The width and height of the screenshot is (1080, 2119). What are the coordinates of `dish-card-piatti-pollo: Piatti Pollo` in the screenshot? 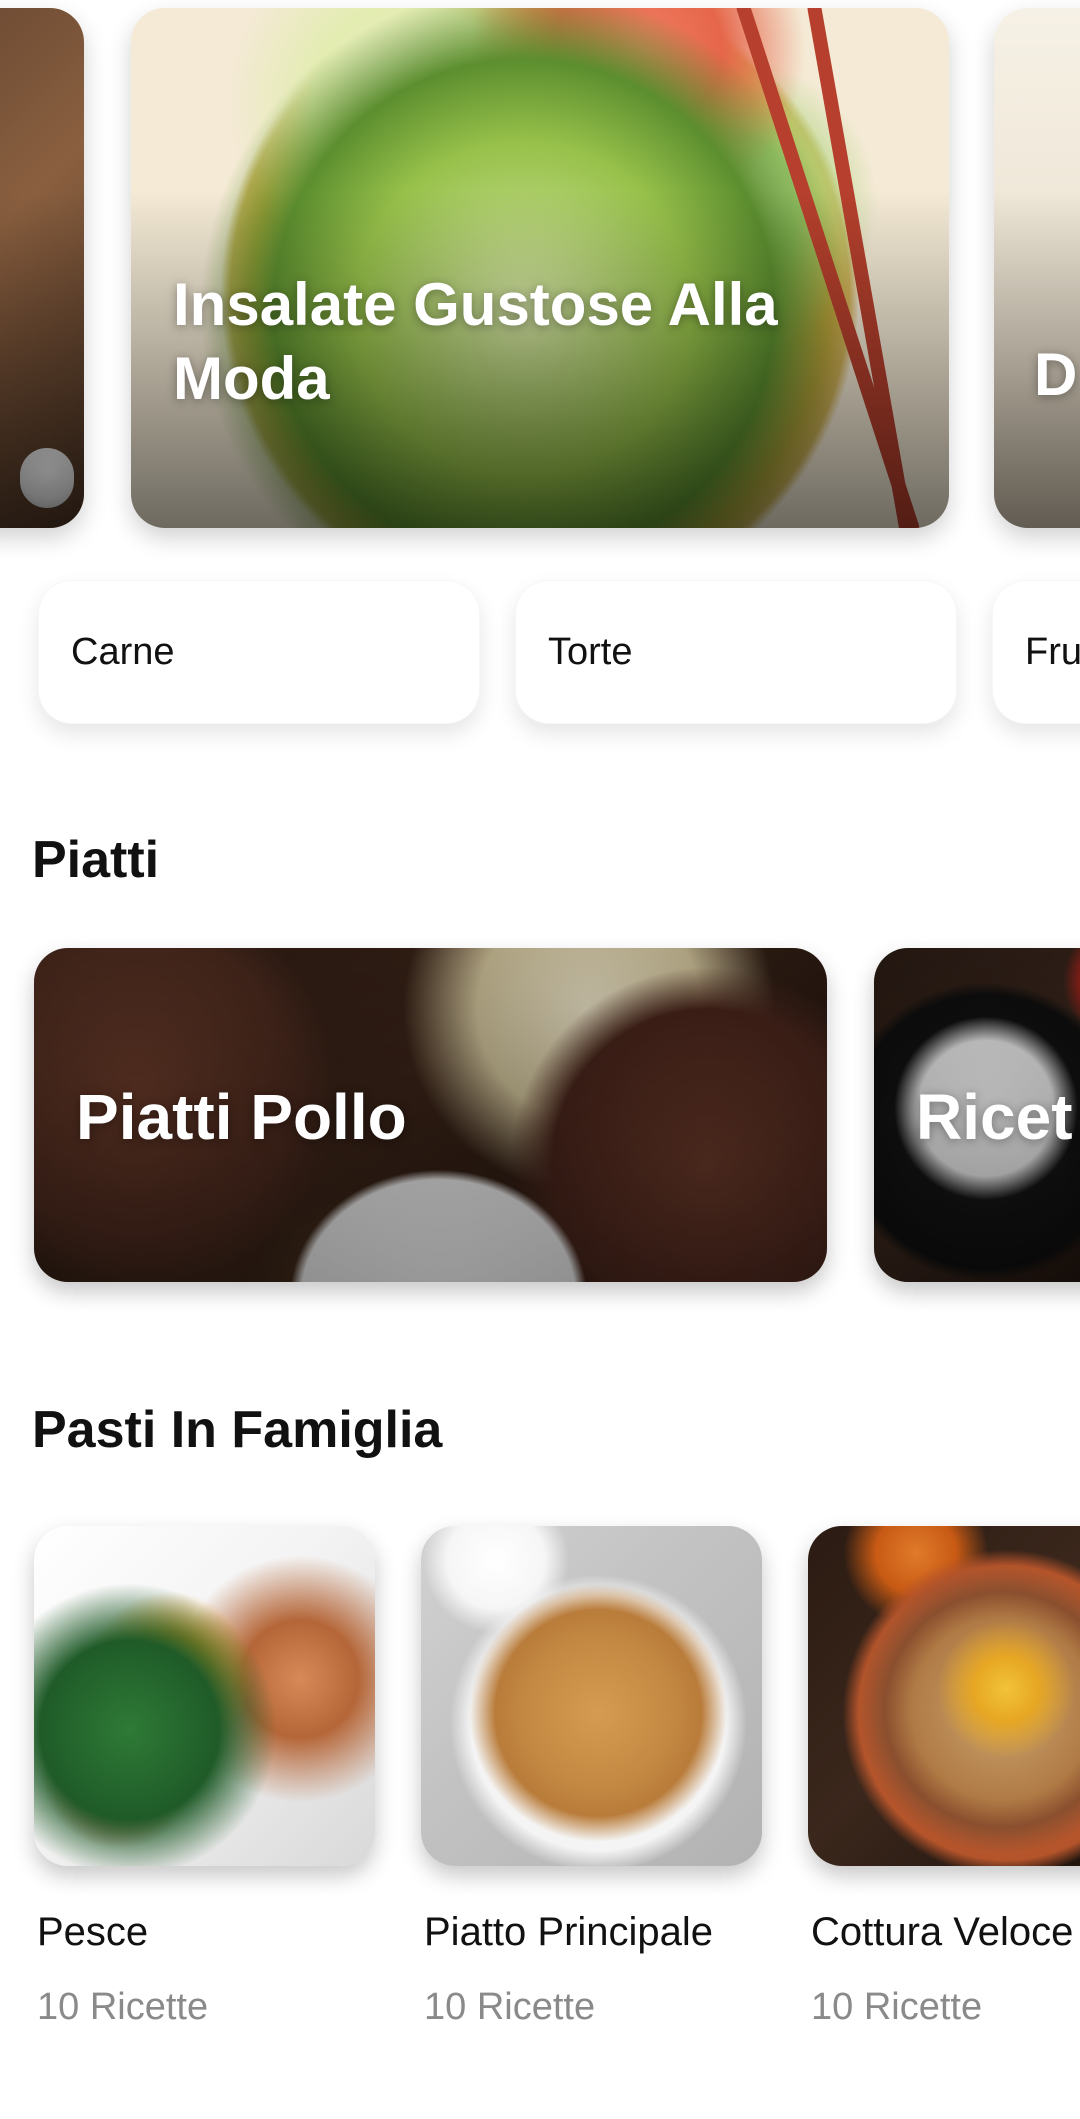 It's located at (430, 1115).